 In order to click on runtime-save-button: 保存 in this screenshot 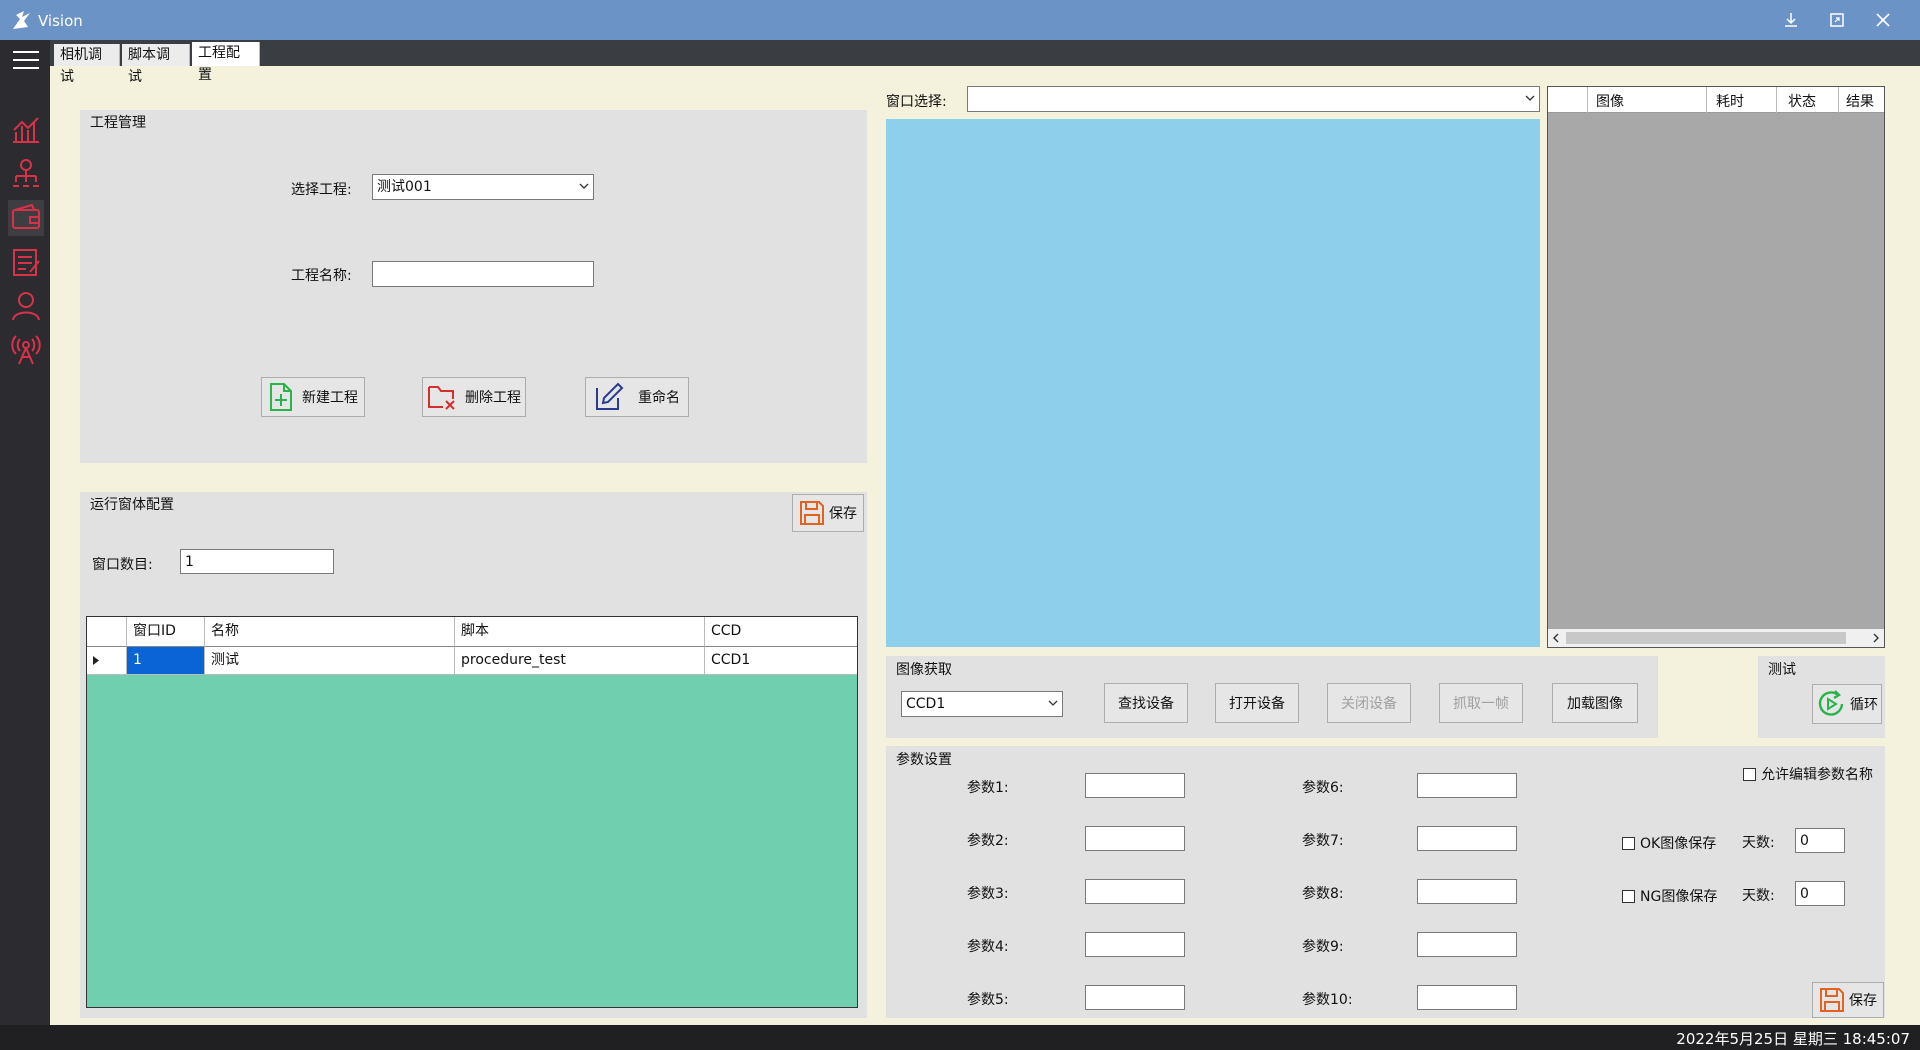, I will do `click(828, 513)`.